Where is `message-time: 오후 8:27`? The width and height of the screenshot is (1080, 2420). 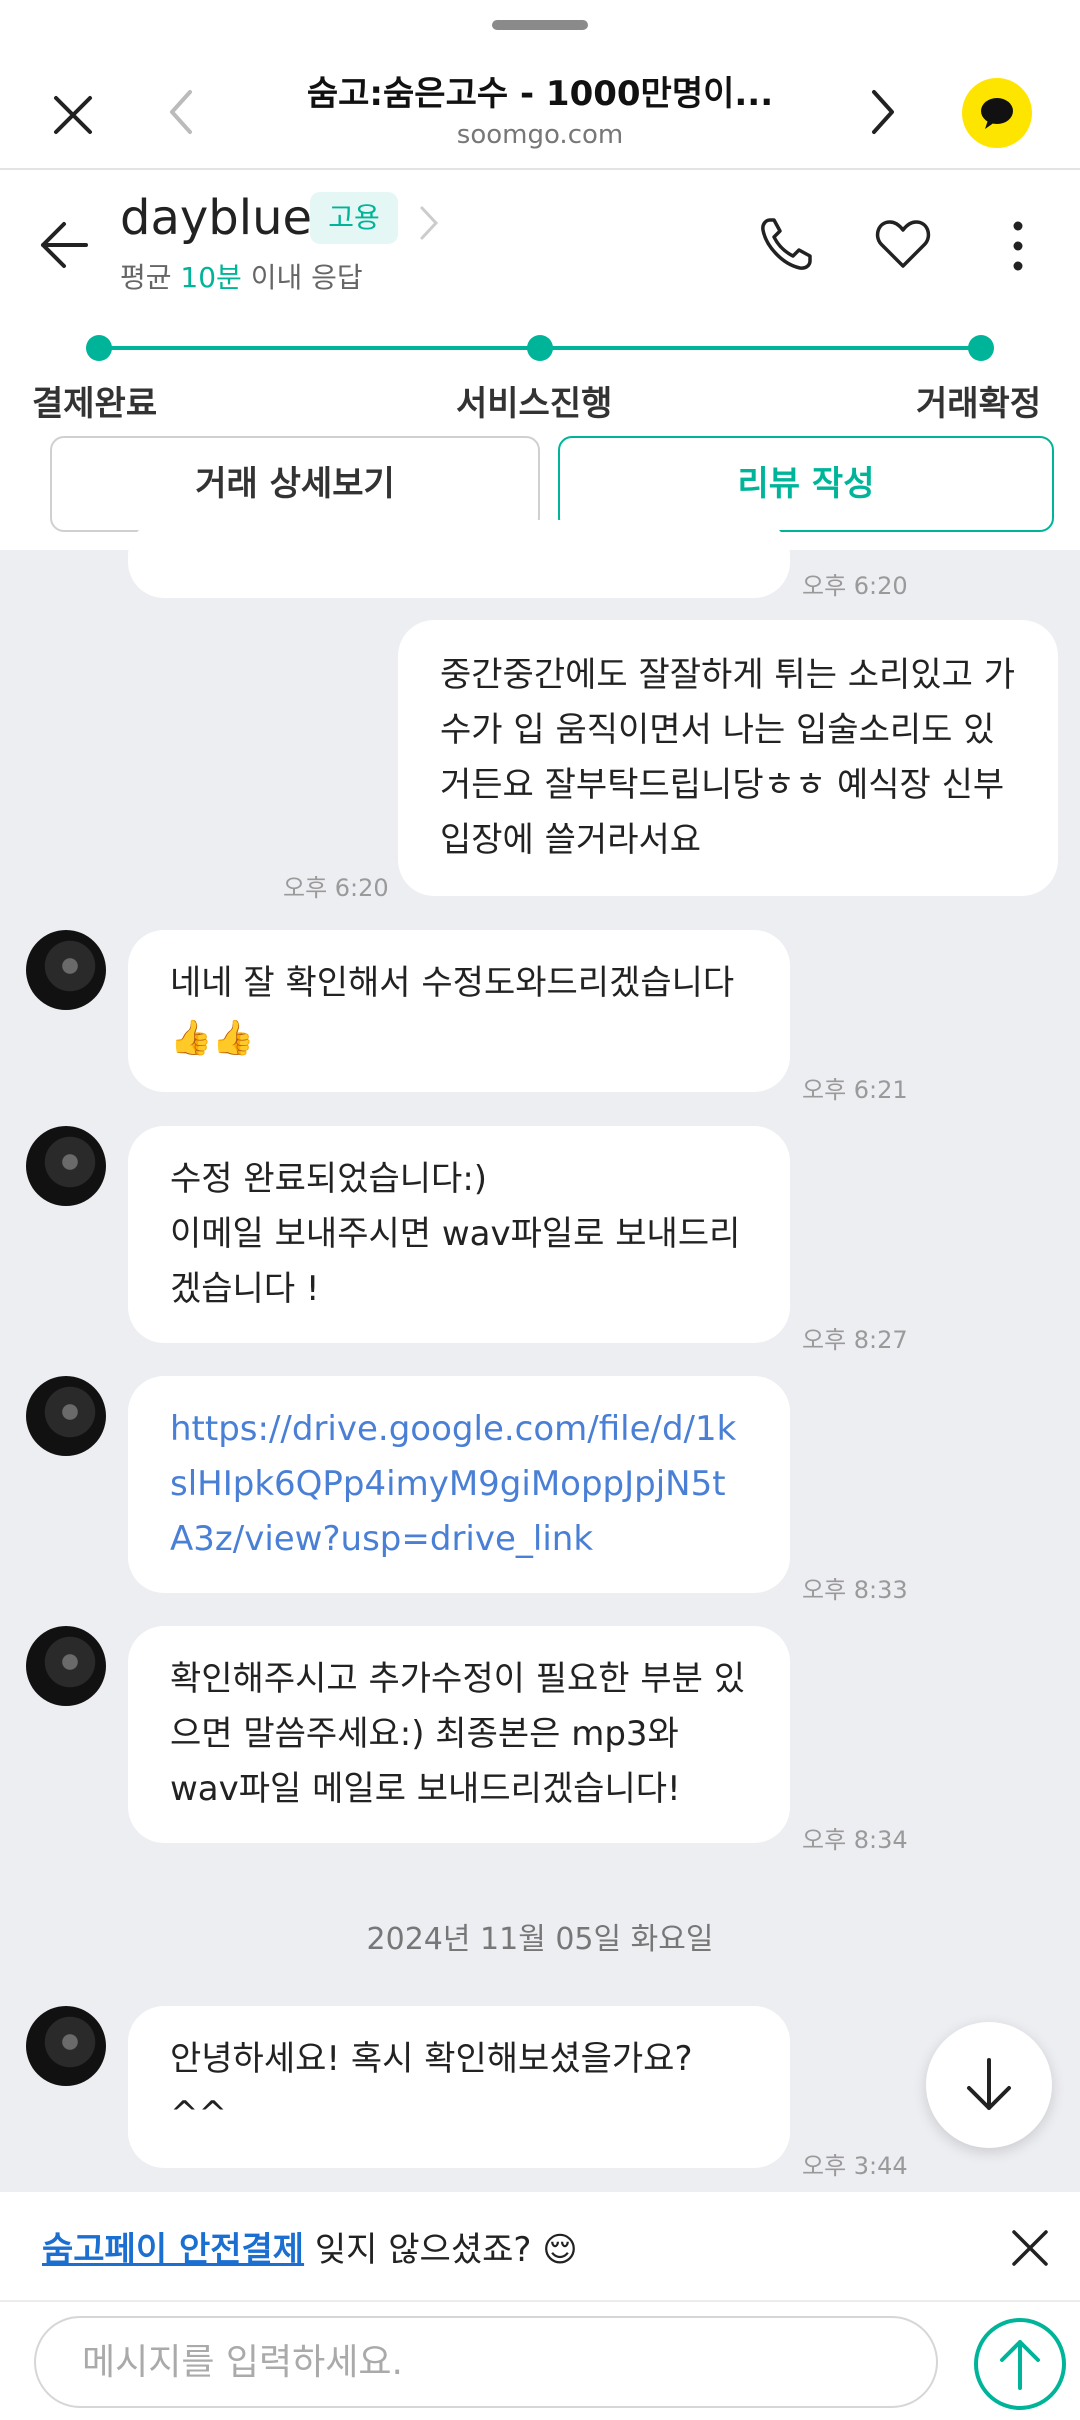 message-time: 오후 8:27 is located at coordinates (855, 1340).